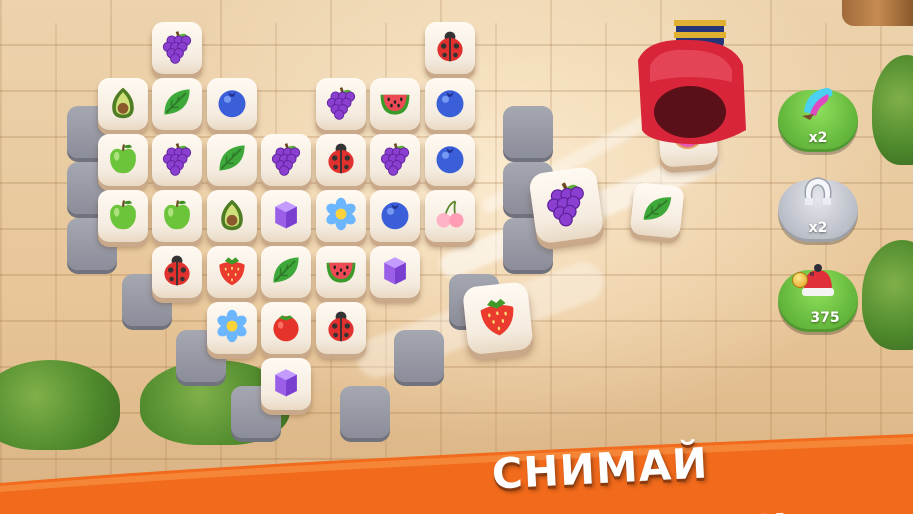 This screenshot has width=913, height=514. What do you see at coordinates (818, 104) in the screenshot?
I see `rainbow-brush-icon` at bounding box center [818, 104].